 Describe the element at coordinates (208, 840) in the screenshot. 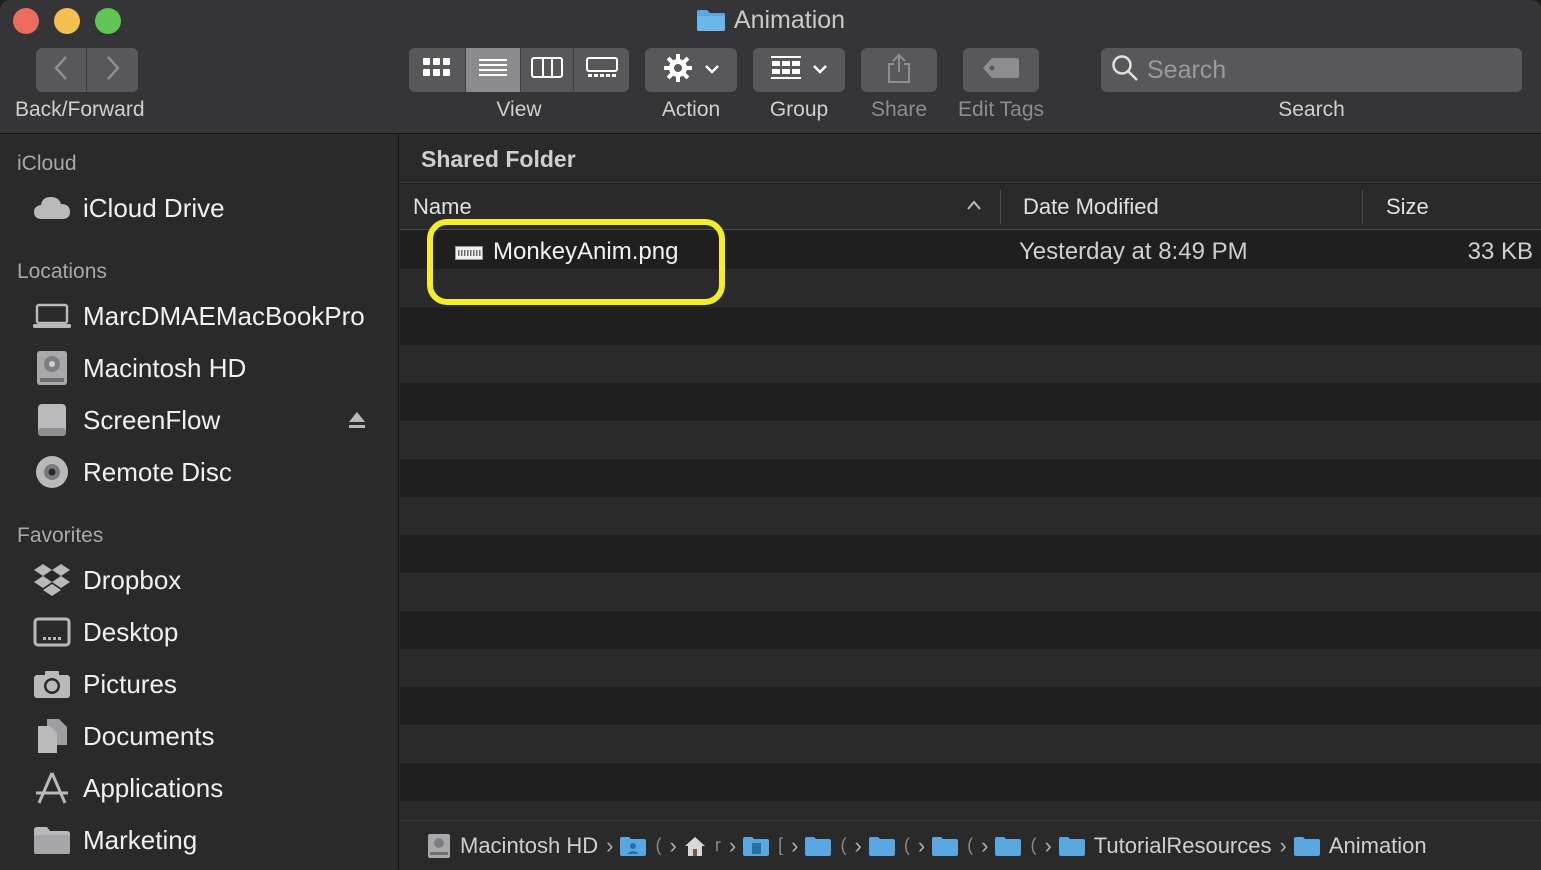

I see `sidebar-item-marketing: Marketing` at that location.